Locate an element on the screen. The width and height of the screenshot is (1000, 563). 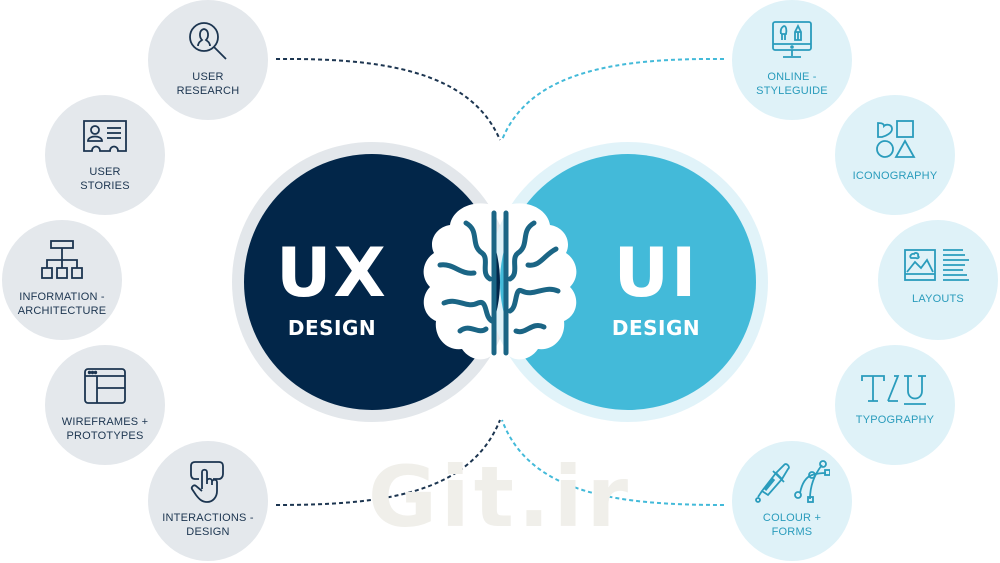
shapes-icon is located at coordinates (896, 139).